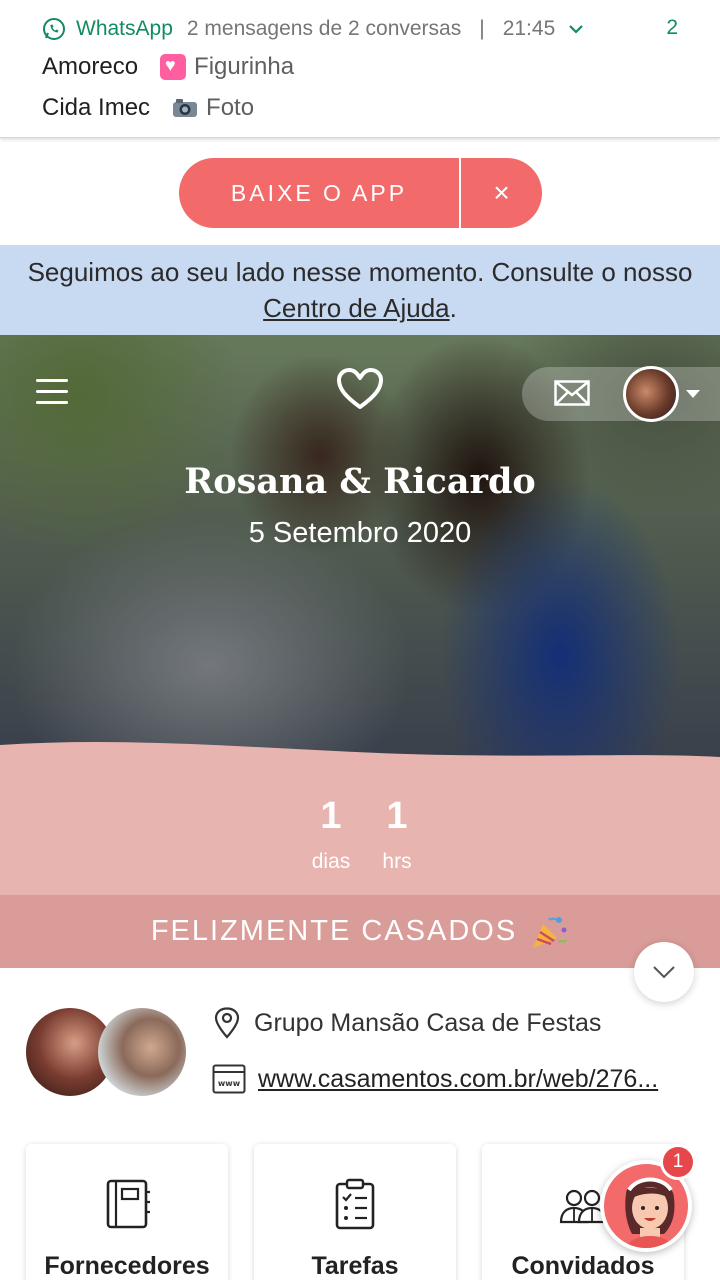  Describe the element at coordinates (355, 1266) in the screenshot. I see `card-label: Tarefas` at that location.